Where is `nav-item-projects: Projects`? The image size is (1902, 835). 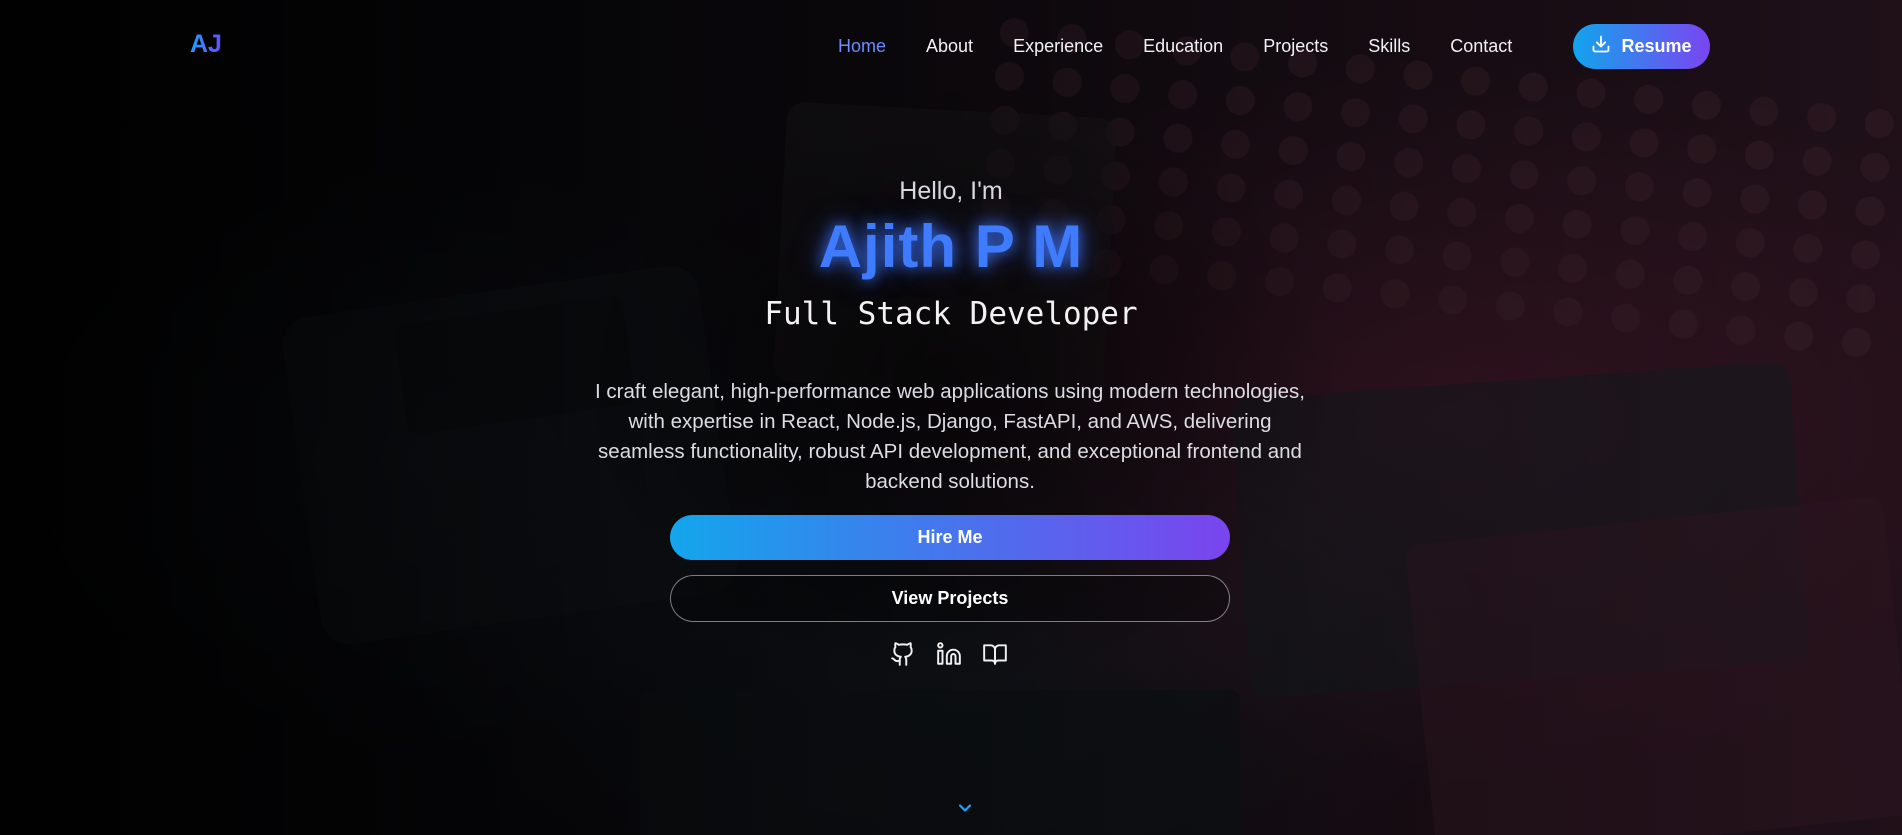 nav-item-projects: Projects is located at coordinates (1295, 46).